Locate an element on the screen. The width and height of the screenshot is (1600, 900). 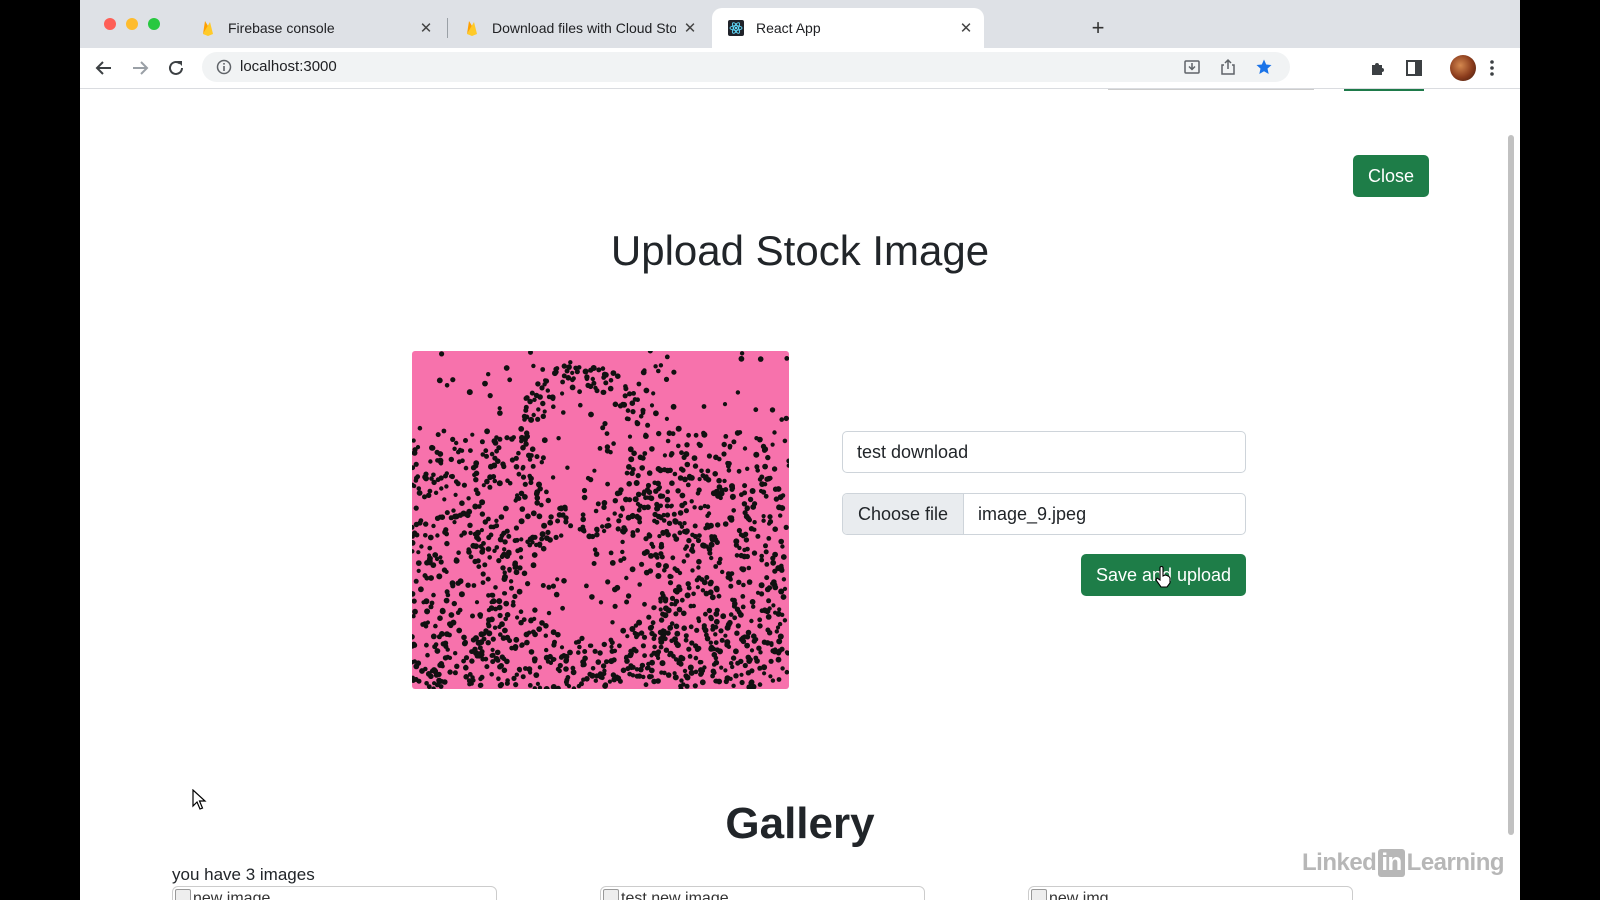
extensions-puzzle-icon is located at coordinates (1378, 68).